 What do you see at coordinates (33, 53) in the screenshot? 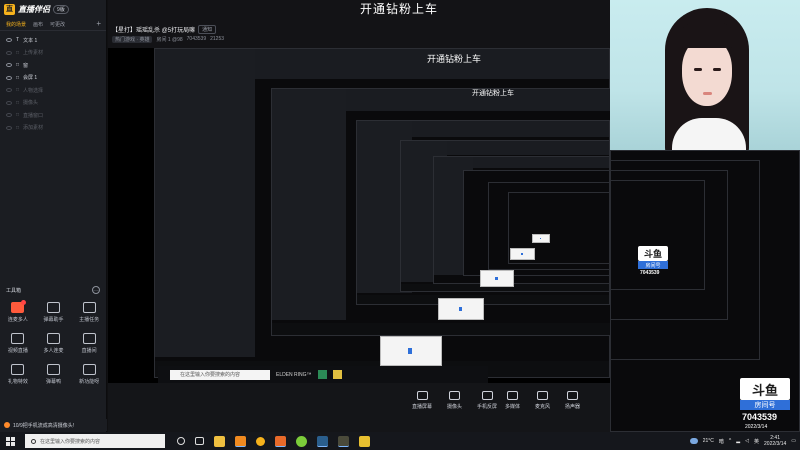
I see `layer-name: 上传素材` at bounding box center [33, 53].